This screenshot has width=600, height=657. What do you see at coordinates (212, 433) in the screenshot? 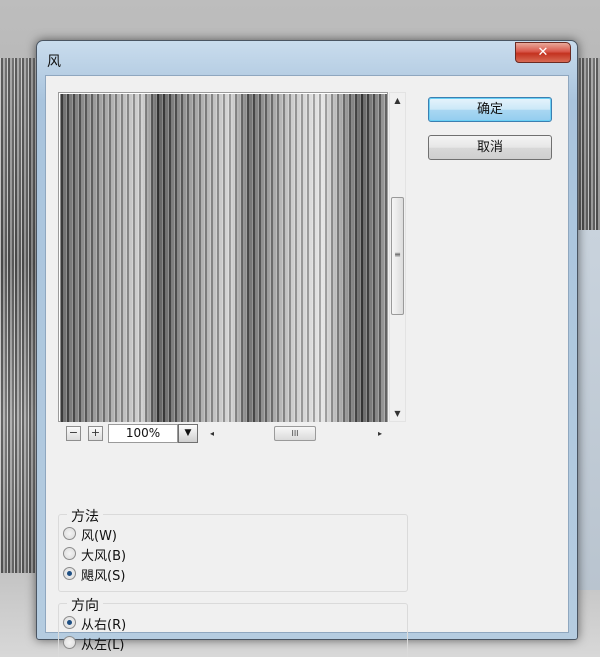
I see `scroll-left-icon: ◂` at bounding box center [212, 433].